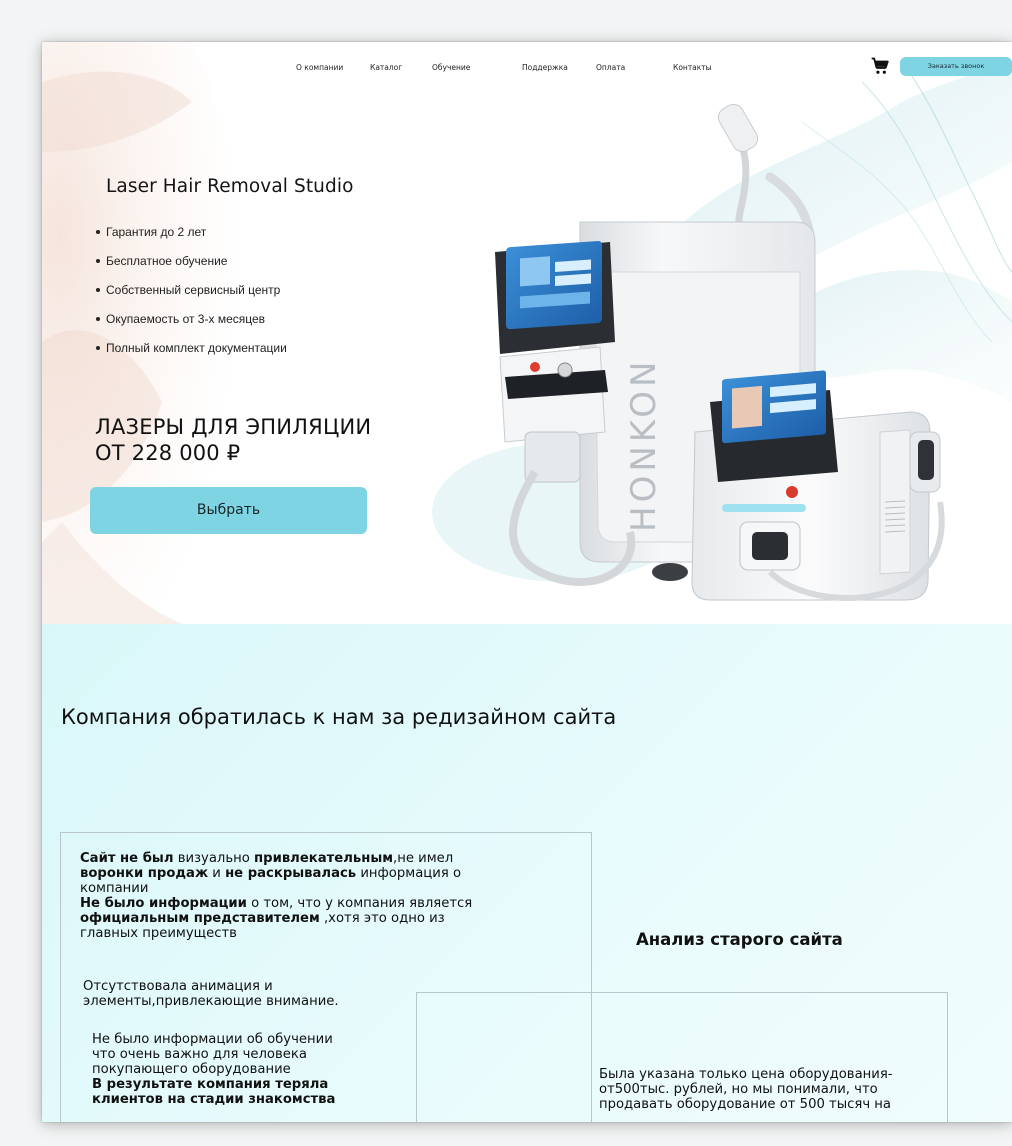 The image size is (1012, 1146). What do you see at coordinates (610, 67) in the screenshot?
I see `nav-item-payment: Оплата` at bounding box center [610, 67].